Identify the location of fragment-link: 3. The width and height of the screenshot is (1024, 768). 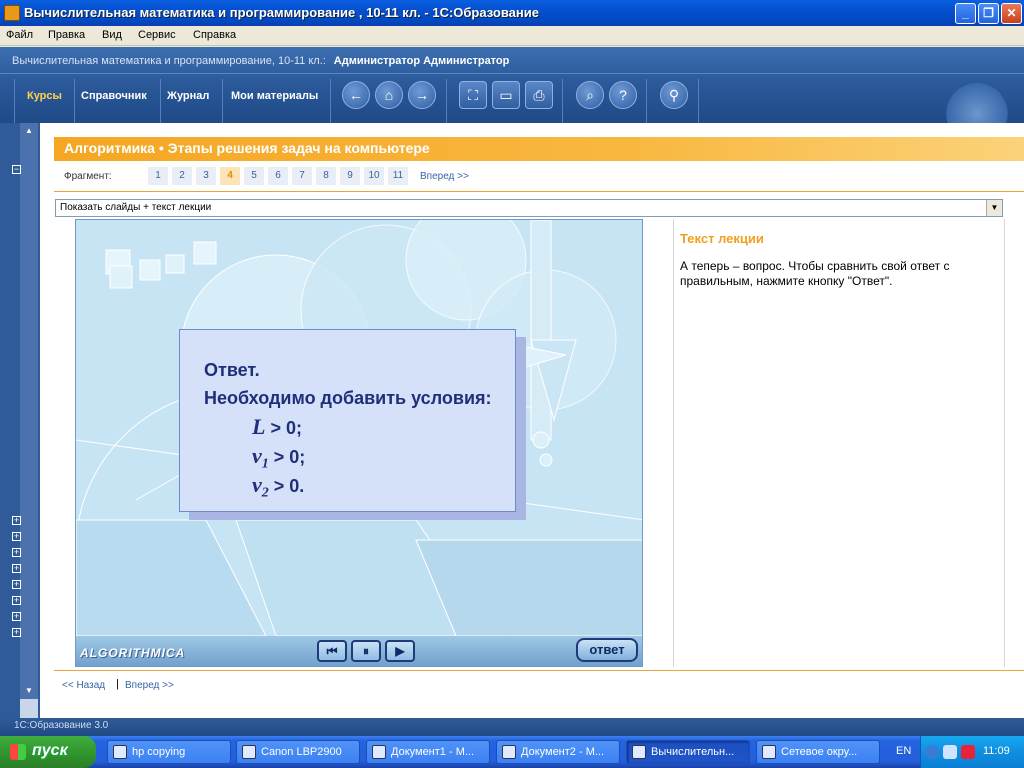
(206, 176).